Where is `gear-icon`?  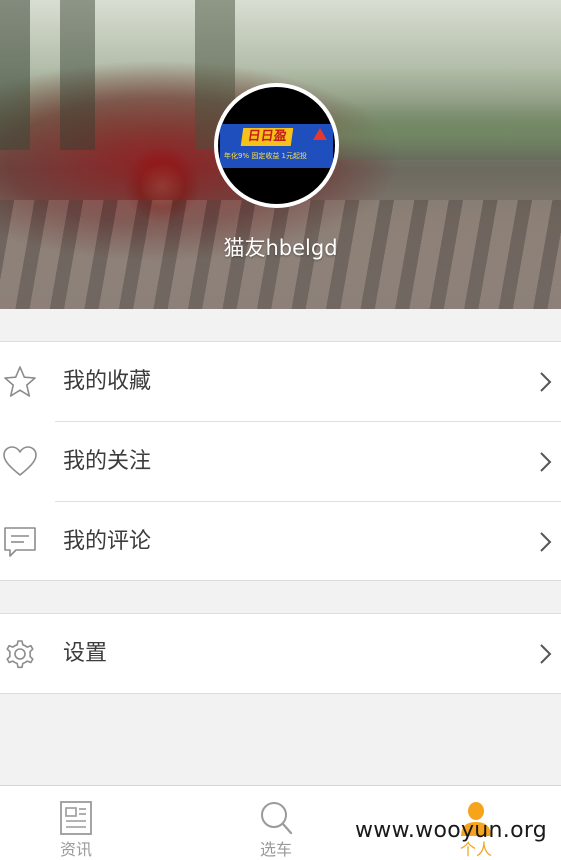 gear-icon is located at coordinates (20, 654).